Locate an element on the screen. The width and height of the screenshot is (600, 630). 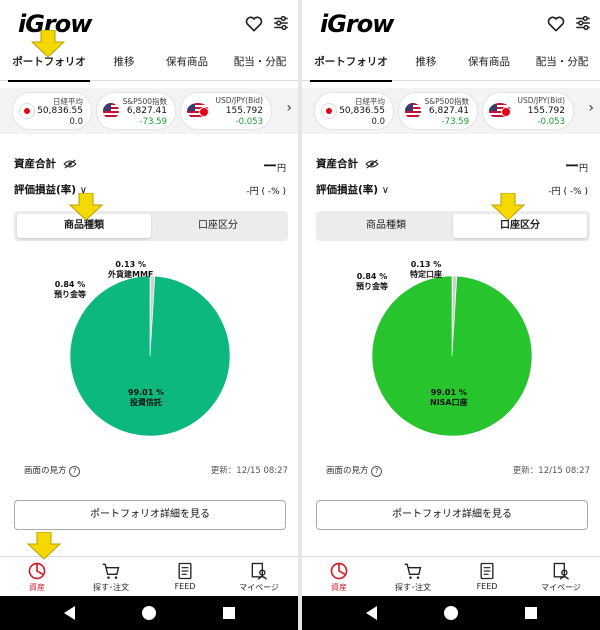
pie-label-main: 99.01 % 投資信託 is located at coordinates (146, 397).